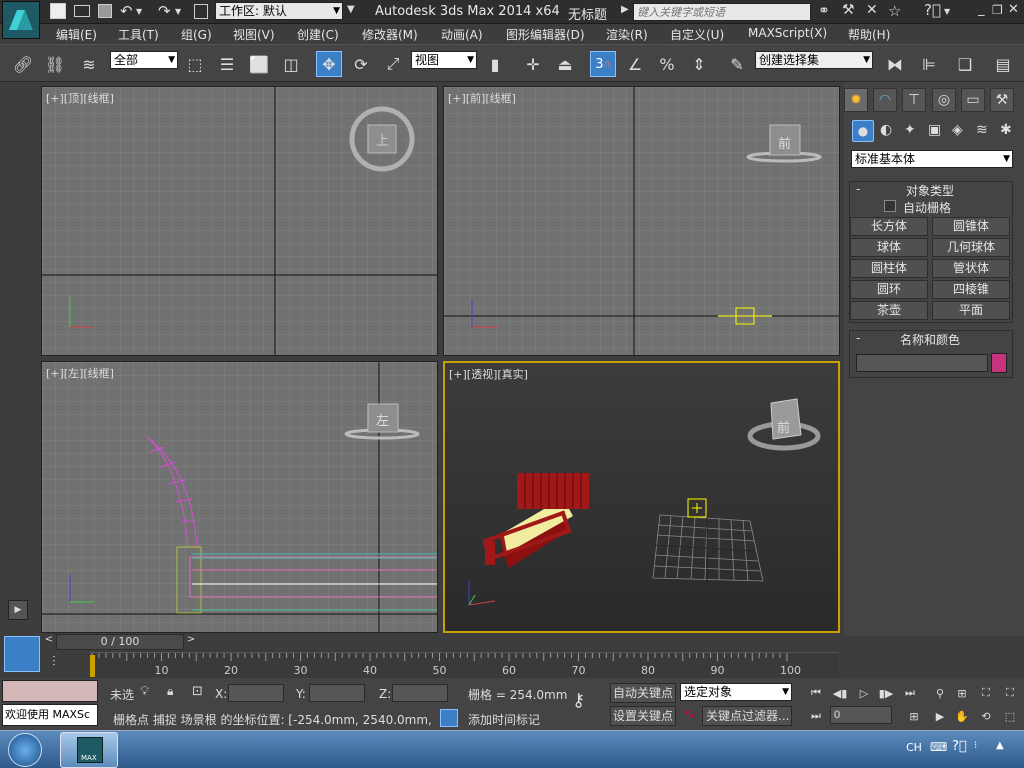 The width and height of the screenshot is (1024, 768). What do you see at coordinates (858, 338) in the screenshot?
I see `rollout-collapse-icon: -` at bounding box center [858, 338].